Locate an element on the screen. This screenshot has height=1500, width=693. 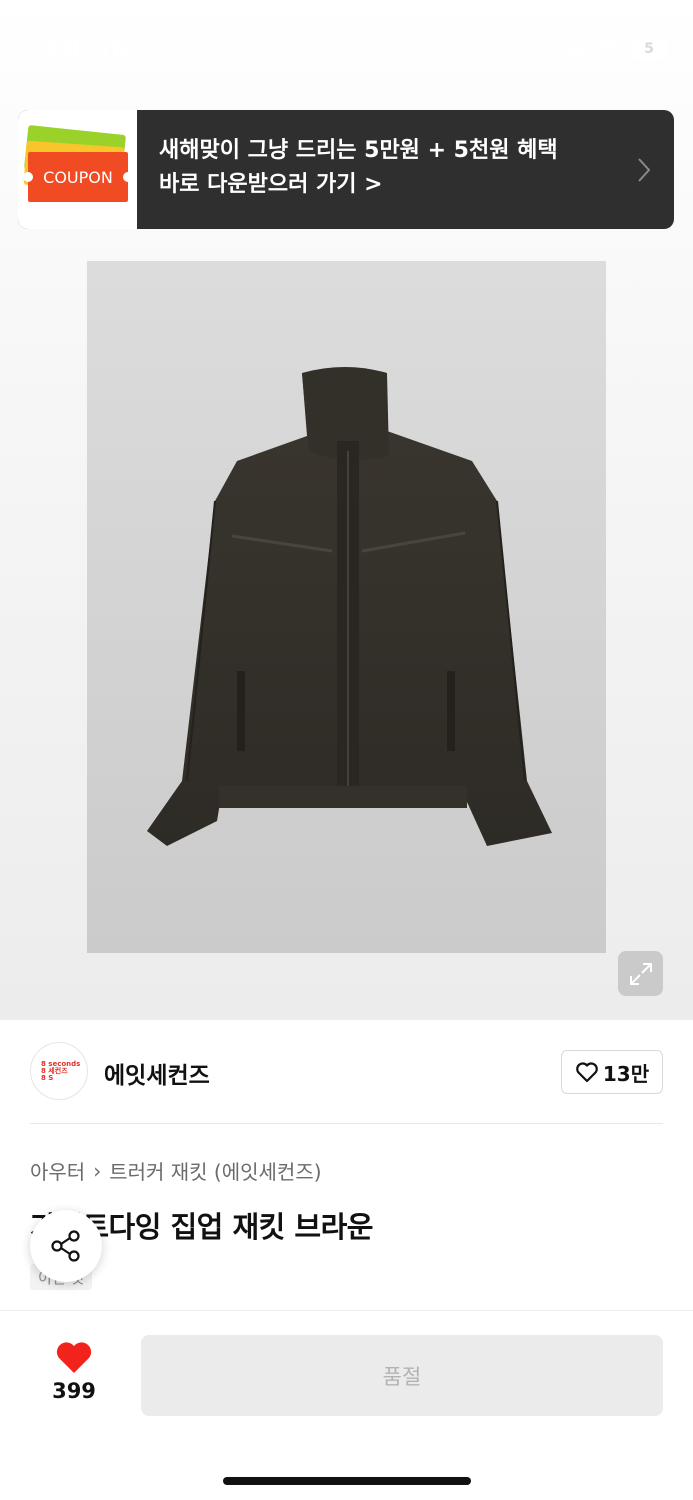
coupon-illustration: COUPON is located at coordinates (77, 169).